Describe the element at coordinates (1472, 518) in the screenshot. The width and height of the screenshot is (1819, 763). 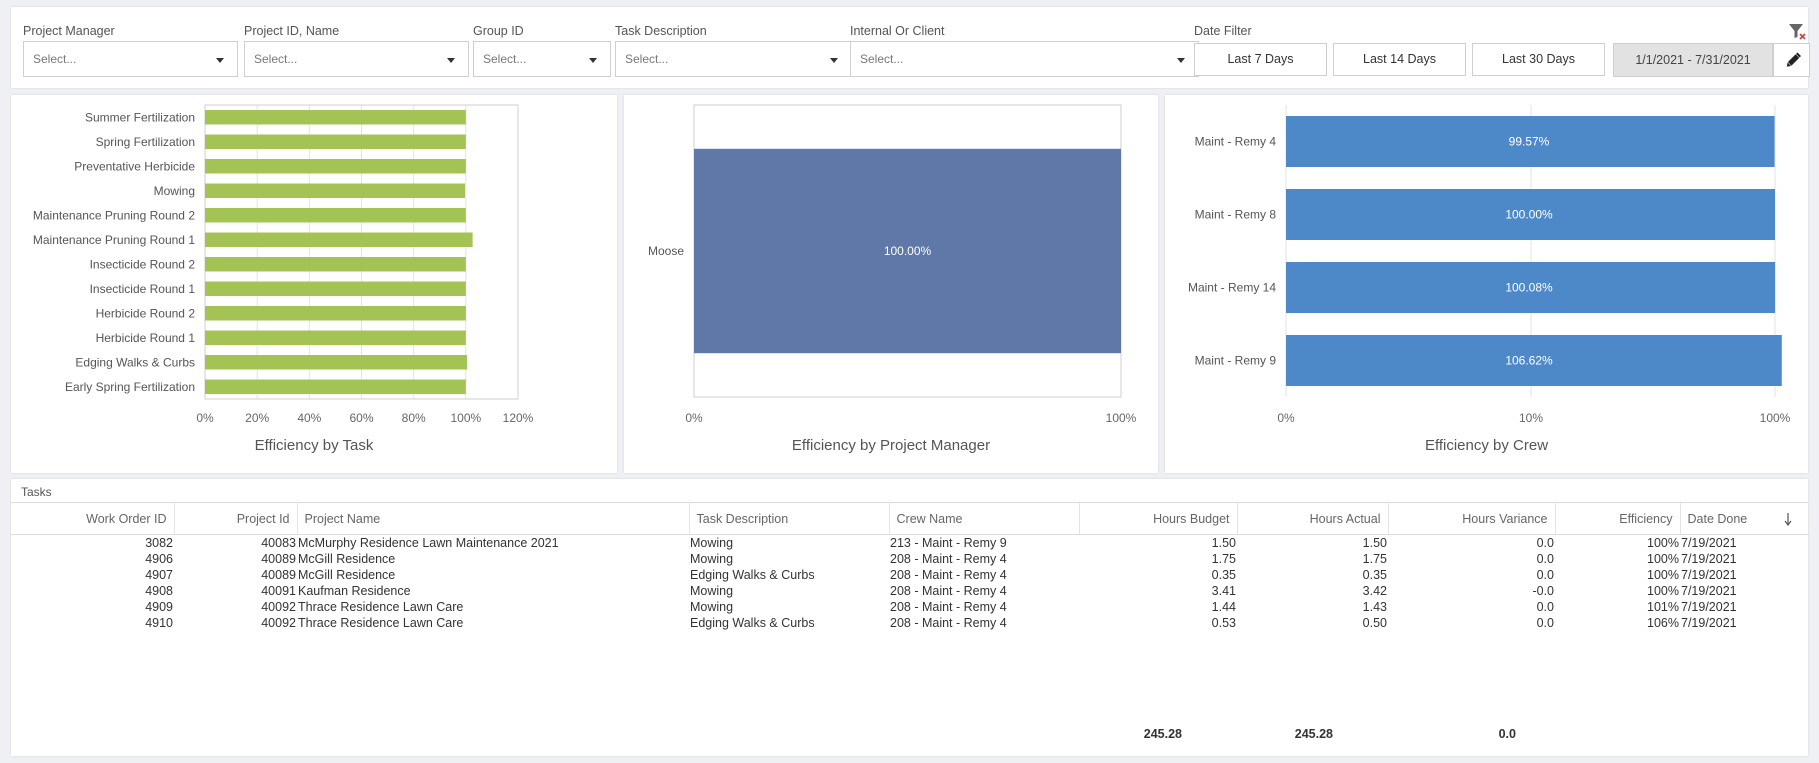
I see `col-header-hours-variance: Hours Variance` at that location.